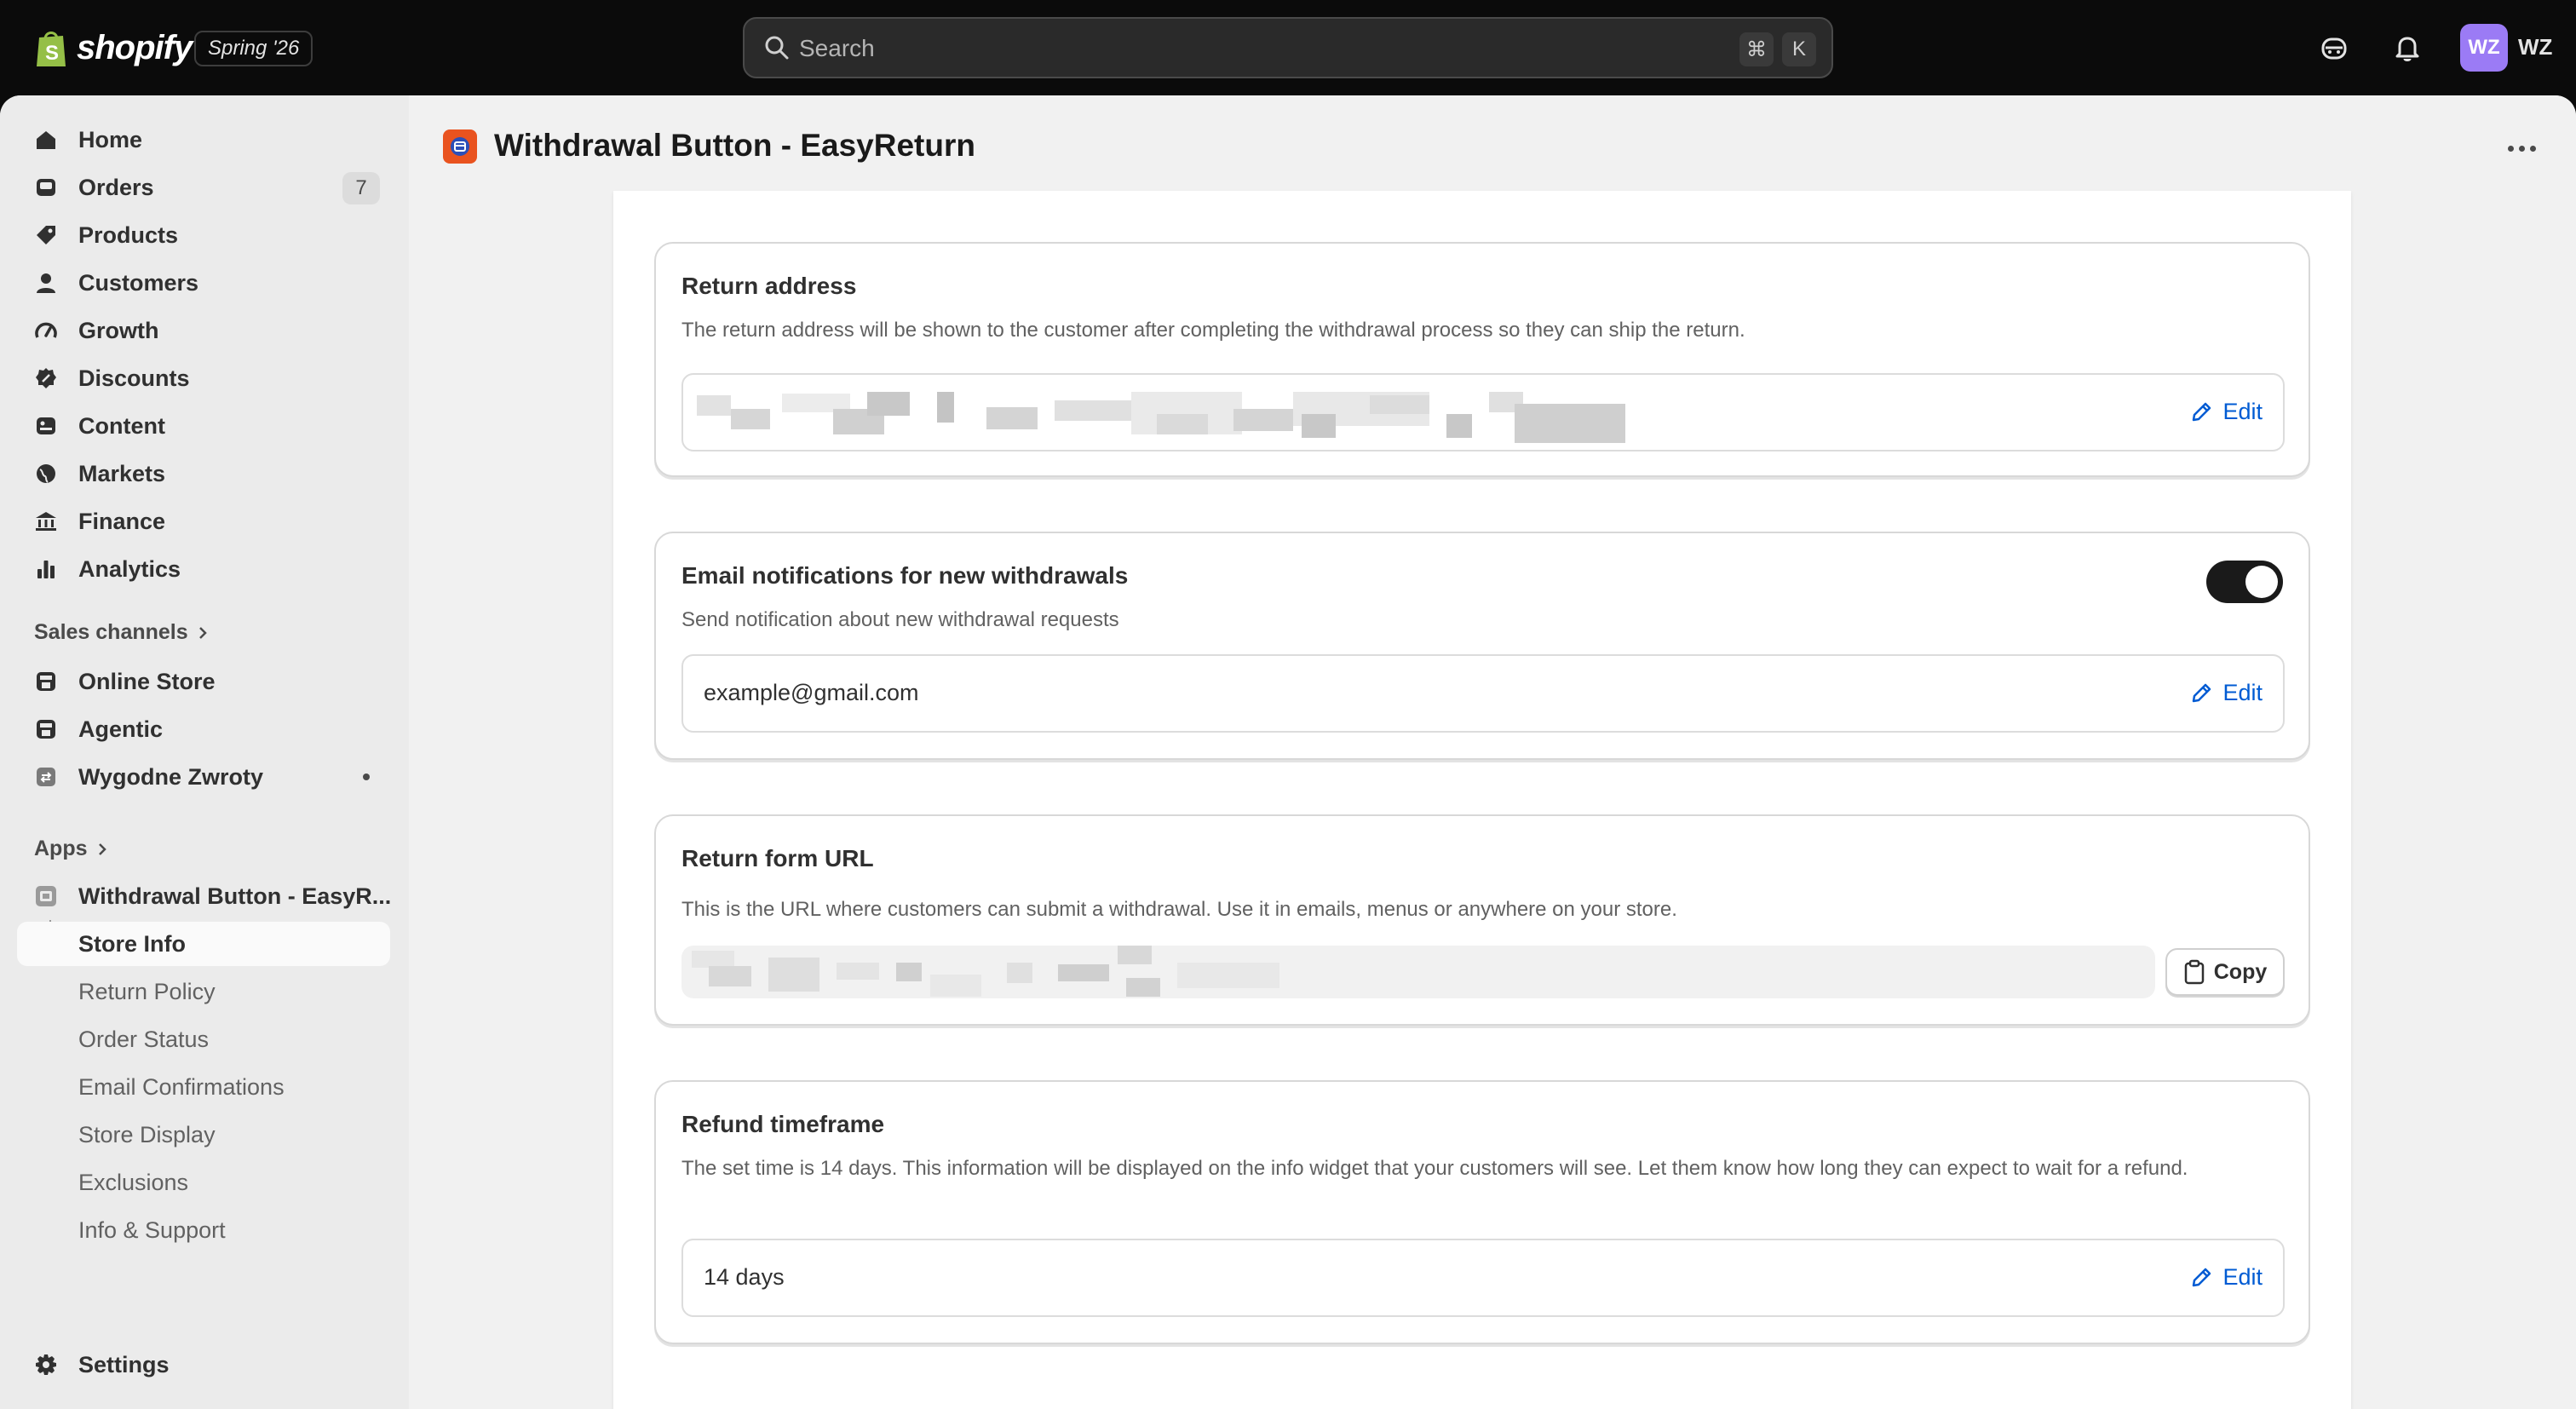 The height and width of the screenshot is (1409, 2576). Describe the element at coordinates (2408, 47) in the screenshot. I see `bell-icon` at that location.